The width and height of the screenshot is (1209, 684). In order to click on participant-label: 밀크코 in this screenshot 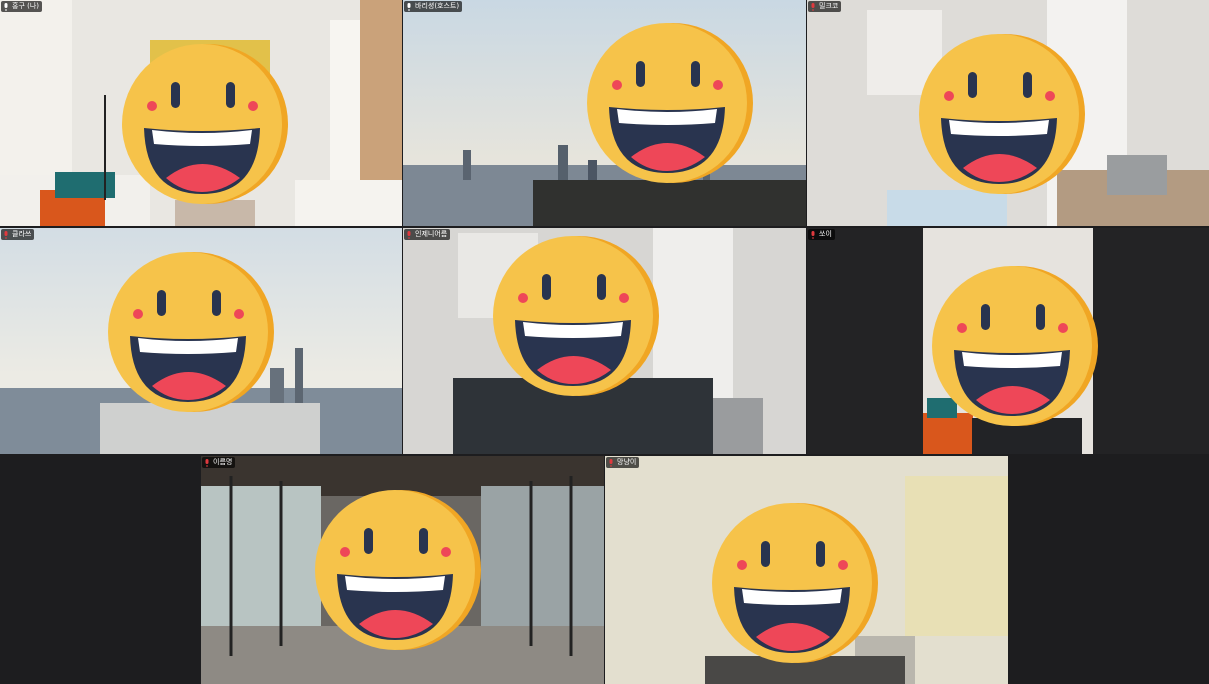, I will do `click(825, 6)`.